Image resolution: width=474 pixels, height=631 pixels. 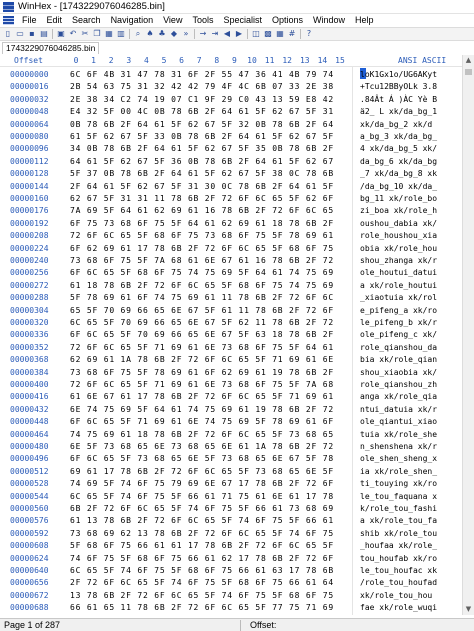 What do you see at coordinates (8, 34) in the screenshot?
I see `new-file-icon: ▯` at bounding box center [8, 34].